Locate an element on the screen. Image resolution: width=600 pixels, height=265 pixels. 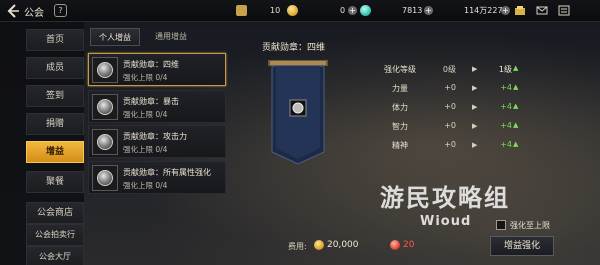
max-enhance-checkbox is located at coordinates (501, 225).